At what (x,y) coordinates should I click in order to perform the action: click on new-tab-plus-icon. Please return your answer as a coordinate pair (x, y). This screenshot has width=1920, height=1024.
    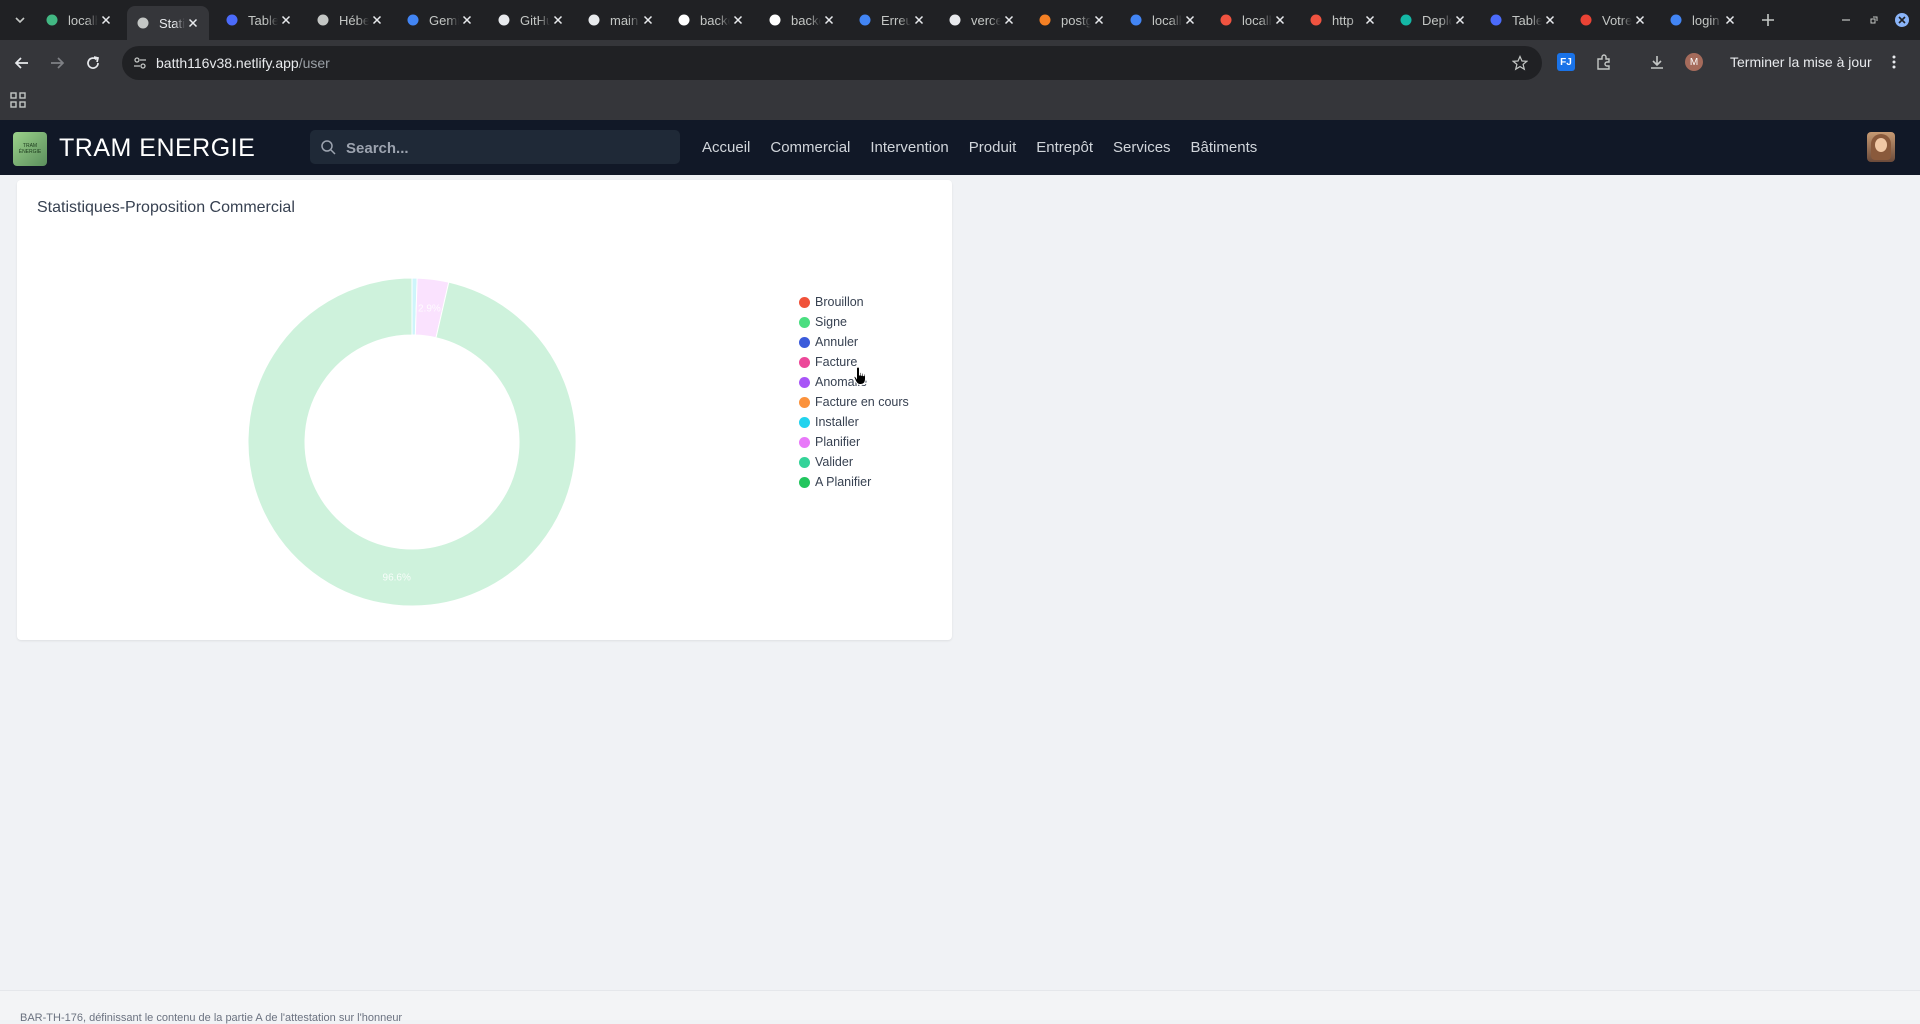
    Looking at the image, I should click on (1768, 20).